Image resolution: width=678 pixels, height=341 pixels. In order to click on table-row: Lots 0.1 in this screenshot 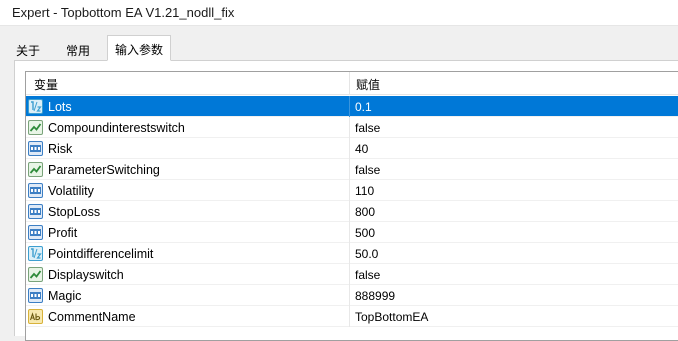, I will do `click(352, 106)`.